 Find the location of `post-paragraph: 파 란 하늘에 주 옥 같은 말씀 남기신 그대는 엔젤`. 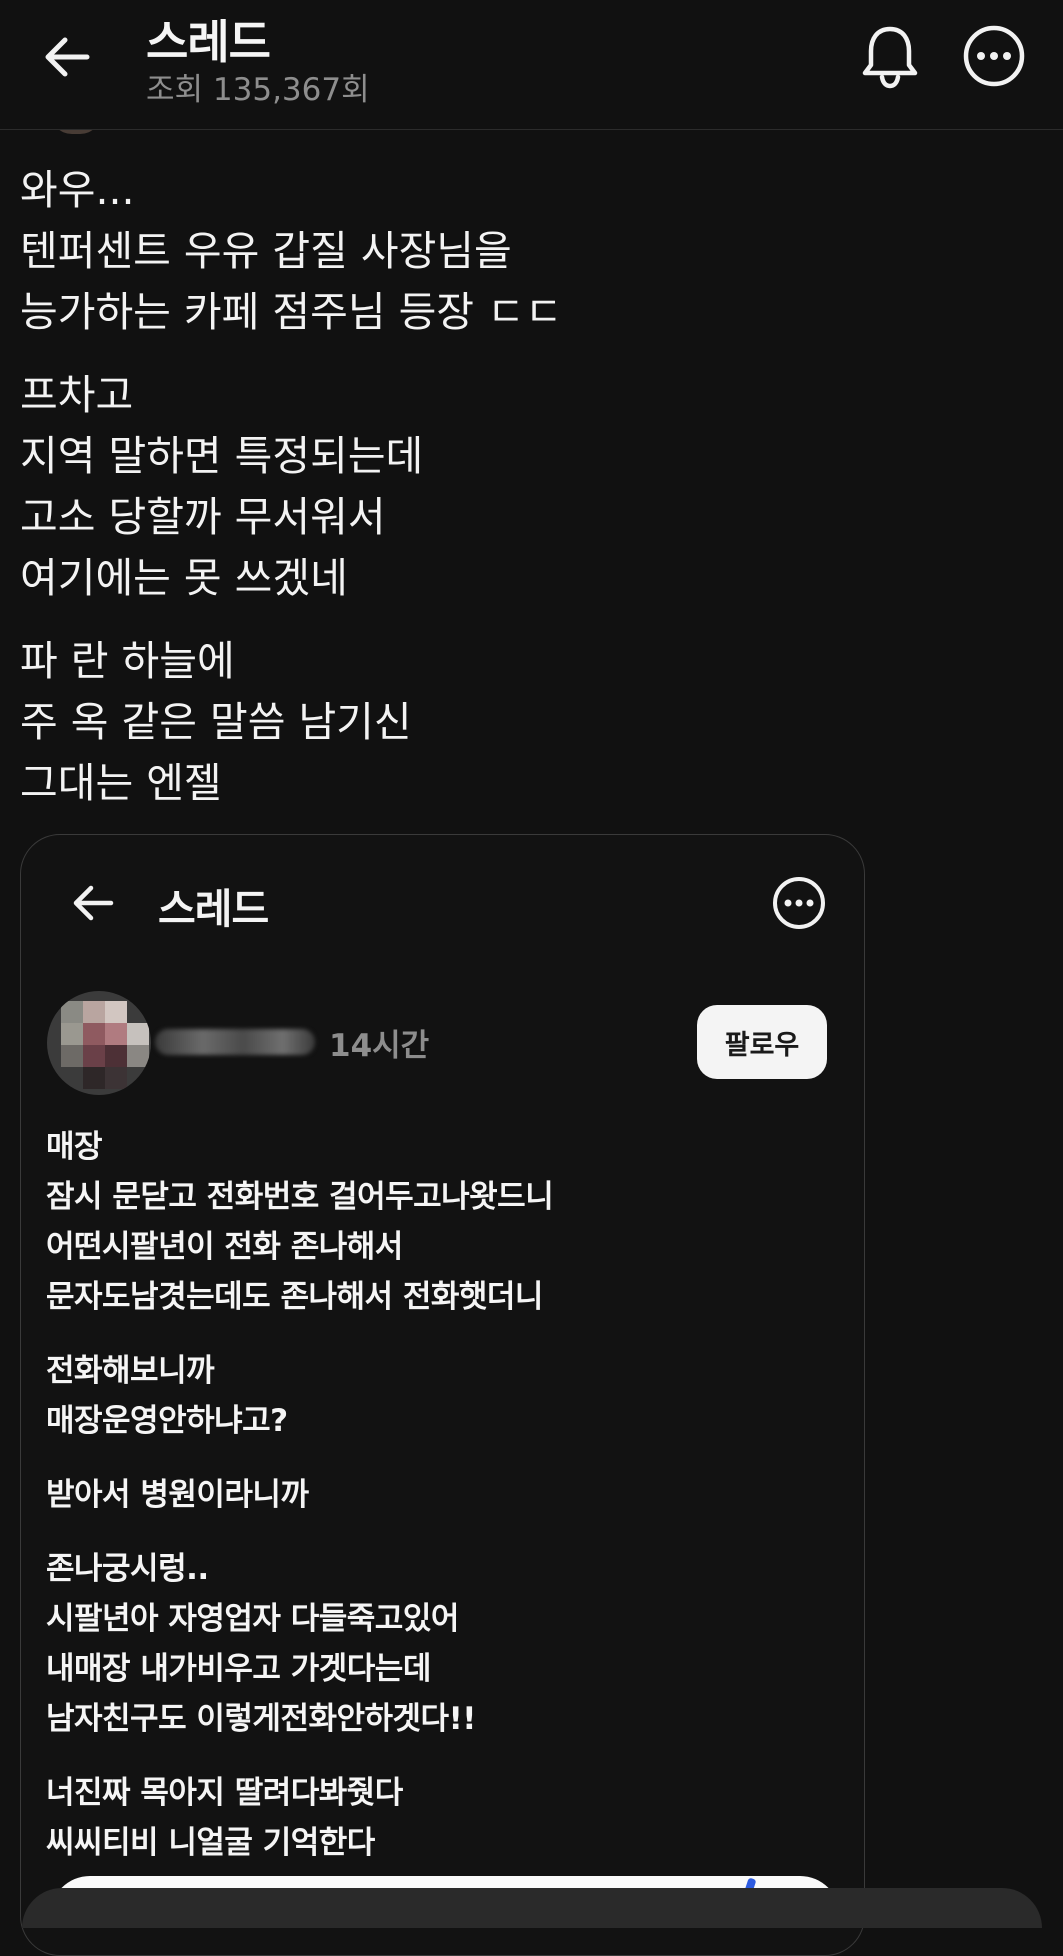

post-paragraph: 파 란 하늘에 주 옥 같은 말씀 남기신 그대는 엔젤 is located at coordinates (520, 722).